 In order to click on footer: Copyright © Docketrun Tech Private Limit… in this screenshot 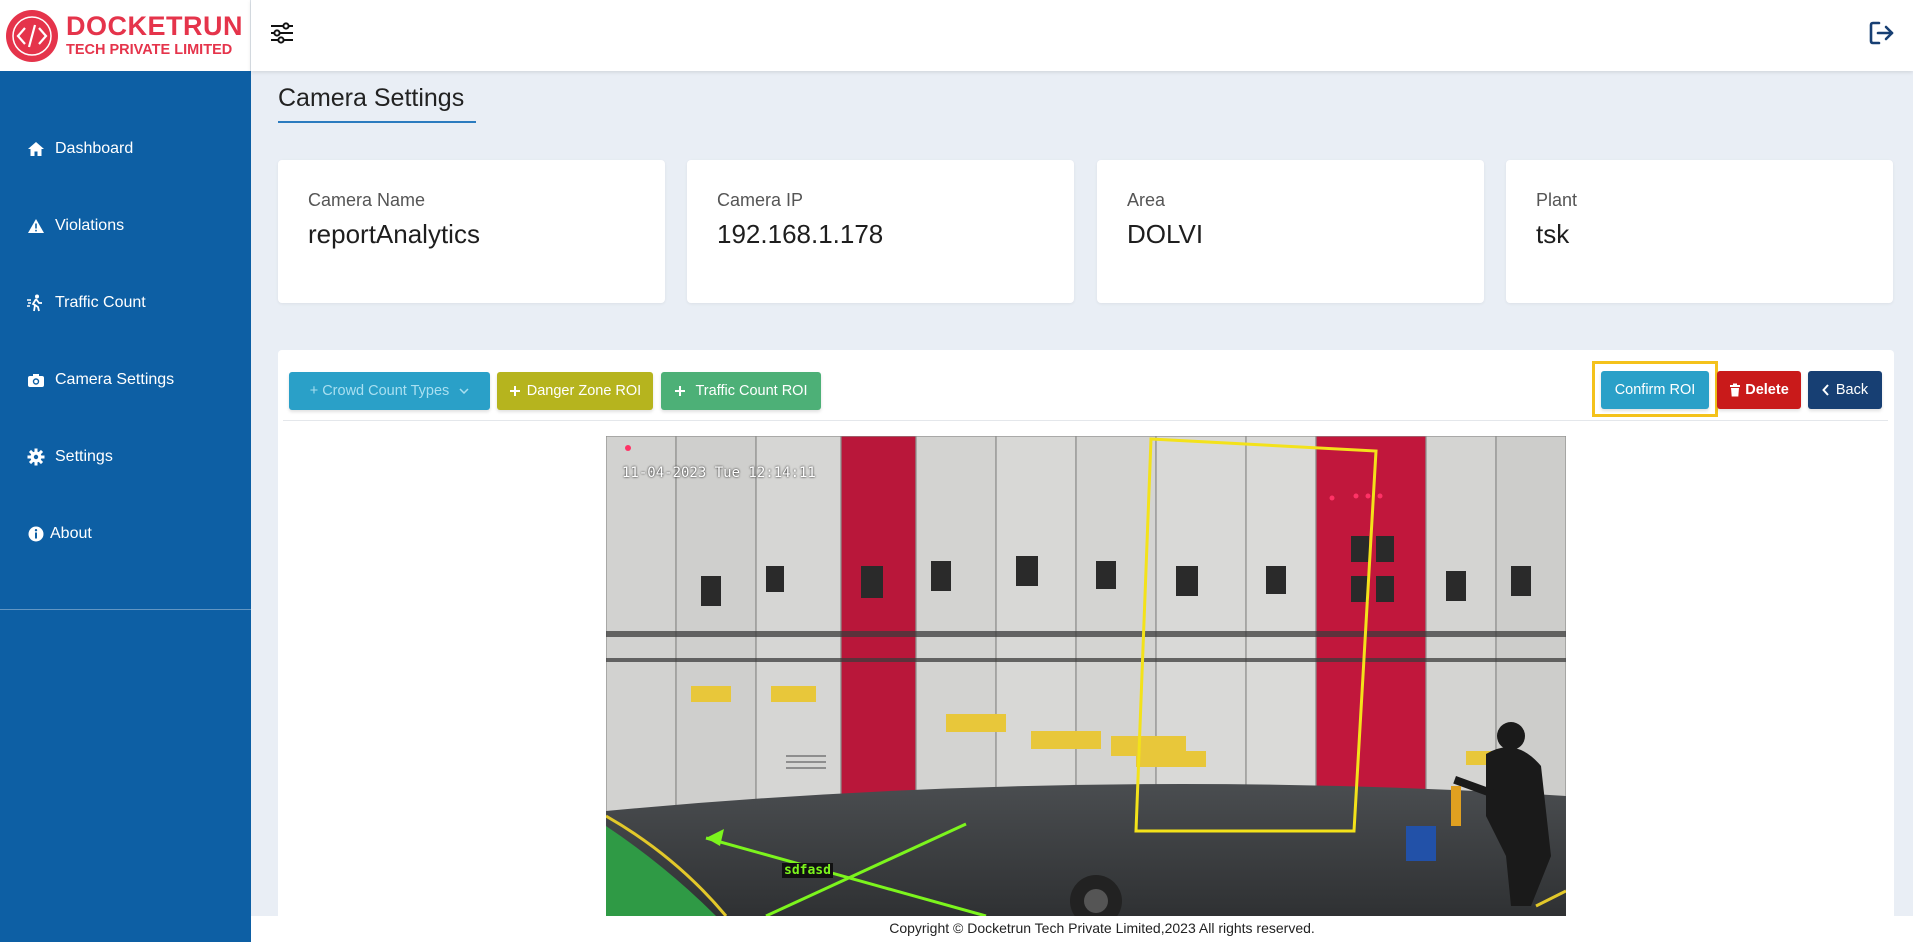, I will do `click(1082, 929)`.